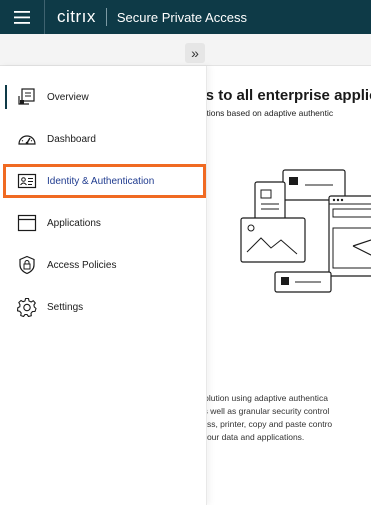 Image resolution: width=371 pixels, height=505 pixels. I want to click on collapse-sidebar-button: », so click(195, 53).